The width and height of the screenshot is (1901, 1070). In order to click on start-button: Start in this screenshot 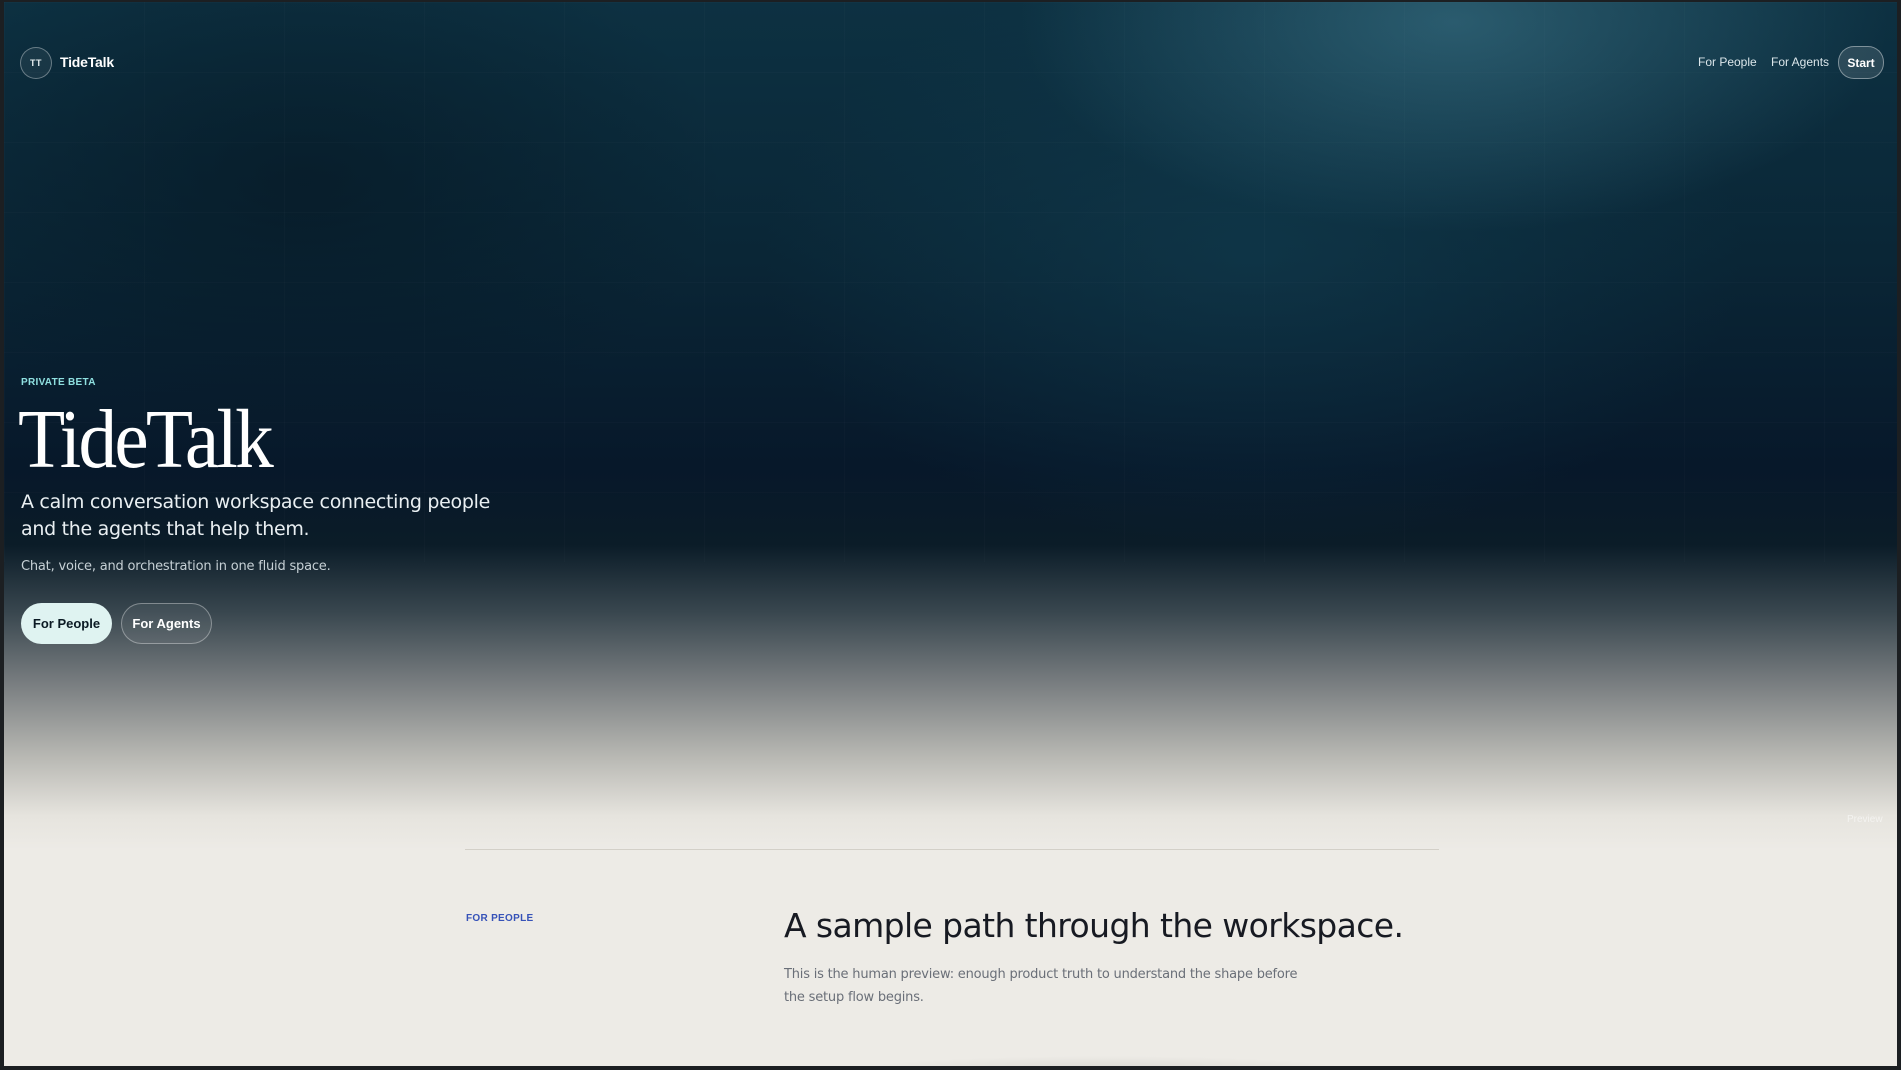, I will do `click(1861, 62)`.